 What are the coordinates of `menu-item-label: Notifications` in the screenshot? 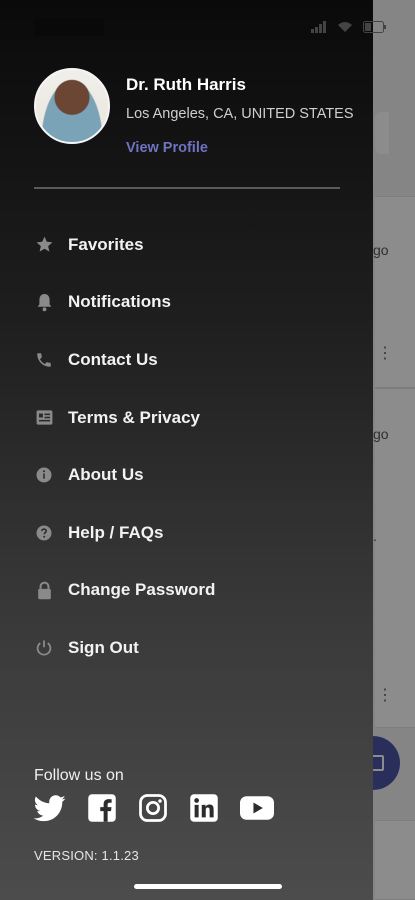 It's located at (119, 302).